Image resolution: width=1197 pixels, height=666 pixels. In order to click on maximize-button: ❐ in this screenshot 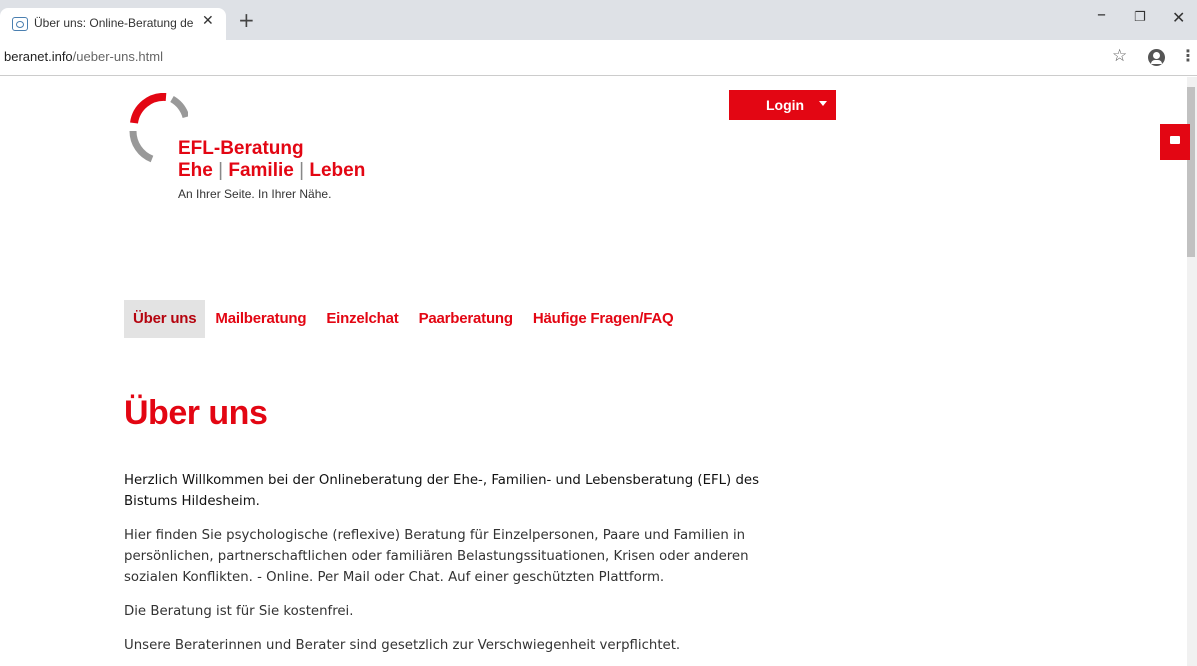, I will do `click(1140, 17)`.